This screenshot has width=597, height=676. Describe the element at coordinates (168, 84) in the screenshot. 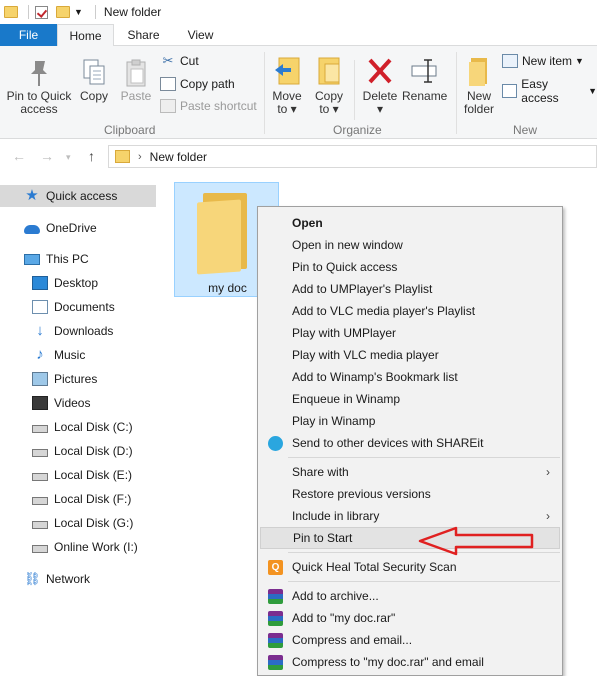

I see `copy-path-icon` at that location.